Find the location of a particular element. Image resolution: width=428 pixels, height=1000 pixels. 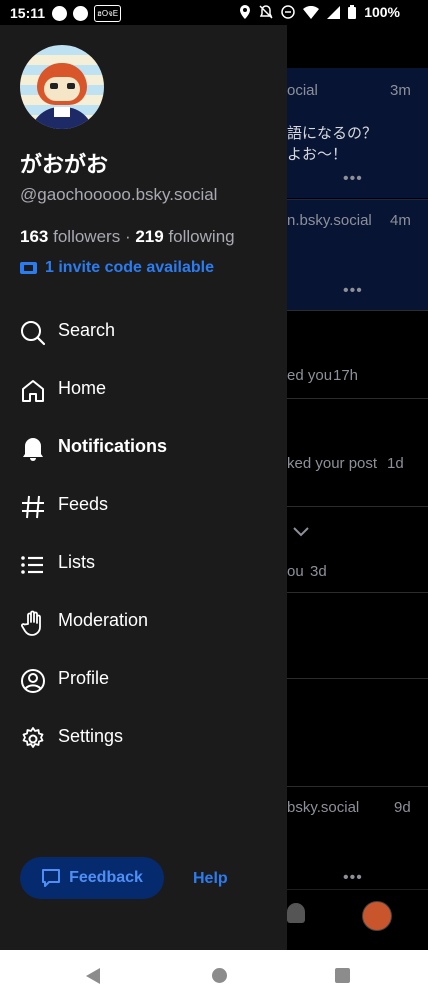

menu-label: Settings is located at coordinates (91, 736).